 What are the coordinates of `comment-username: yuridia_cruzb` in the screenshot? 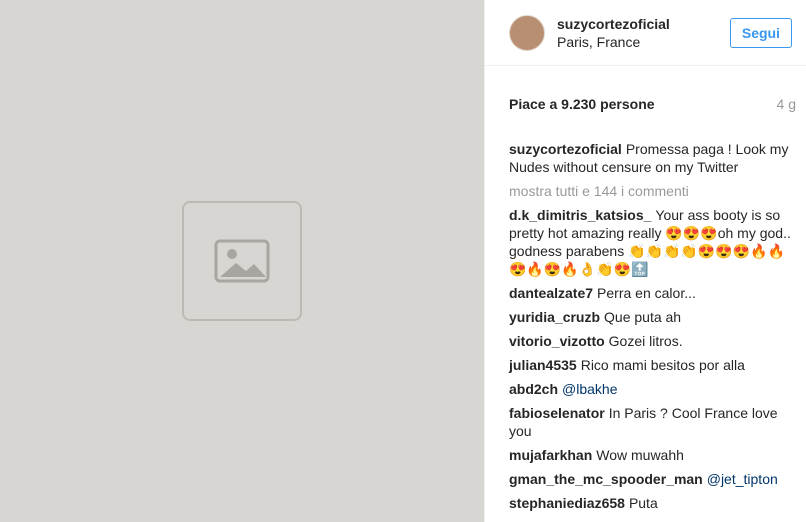 It's located at (554, 317).